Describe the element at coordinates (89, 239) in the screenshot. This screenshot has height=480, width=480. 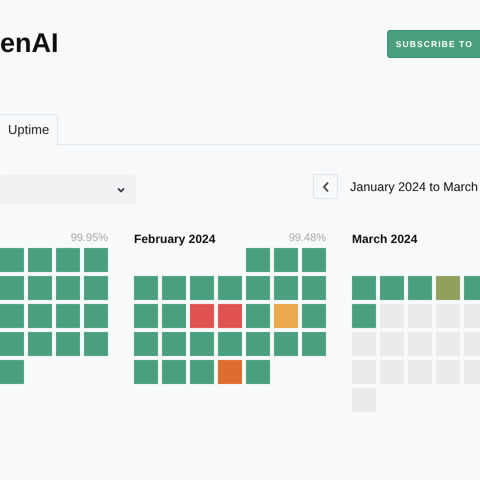
I see `uptime-percentage: 99.95%` at that location.